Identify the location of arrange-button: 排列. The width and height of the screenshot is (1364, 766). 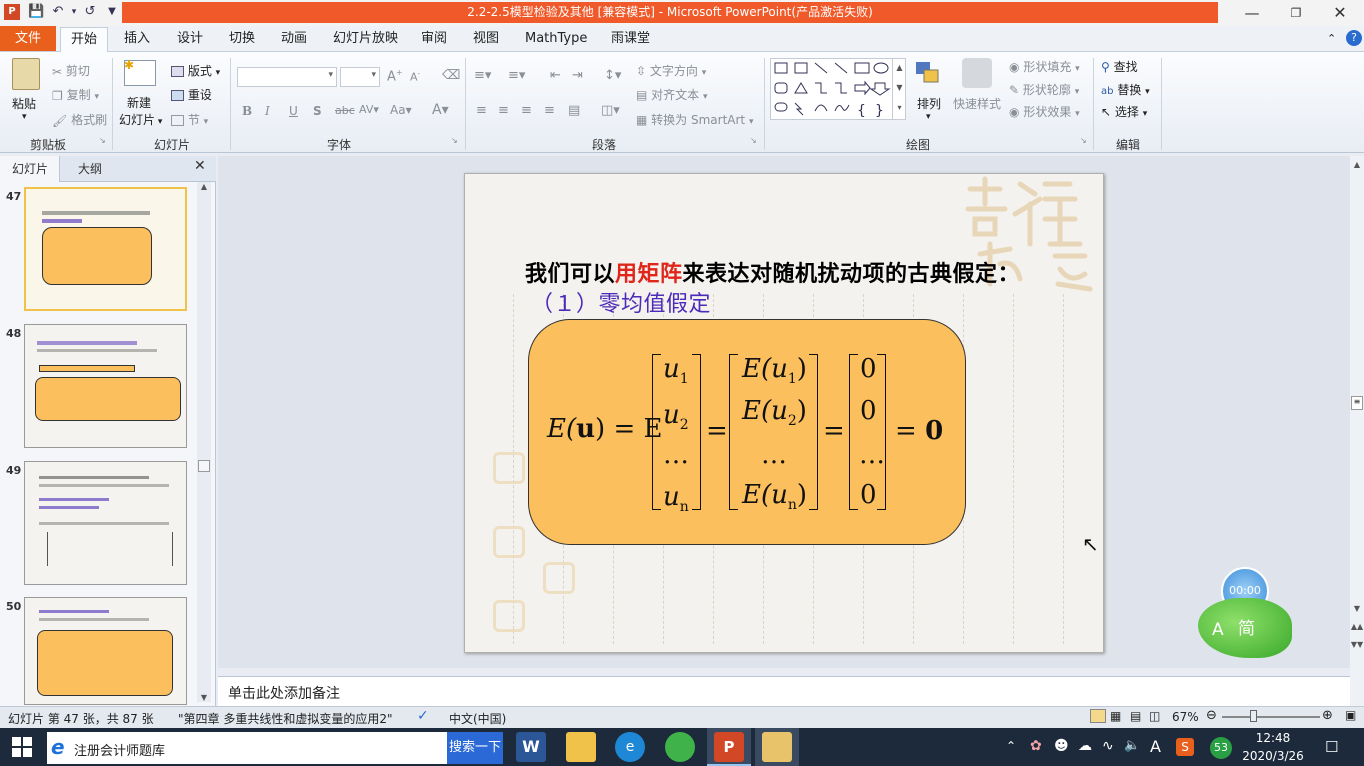
(929, 103).